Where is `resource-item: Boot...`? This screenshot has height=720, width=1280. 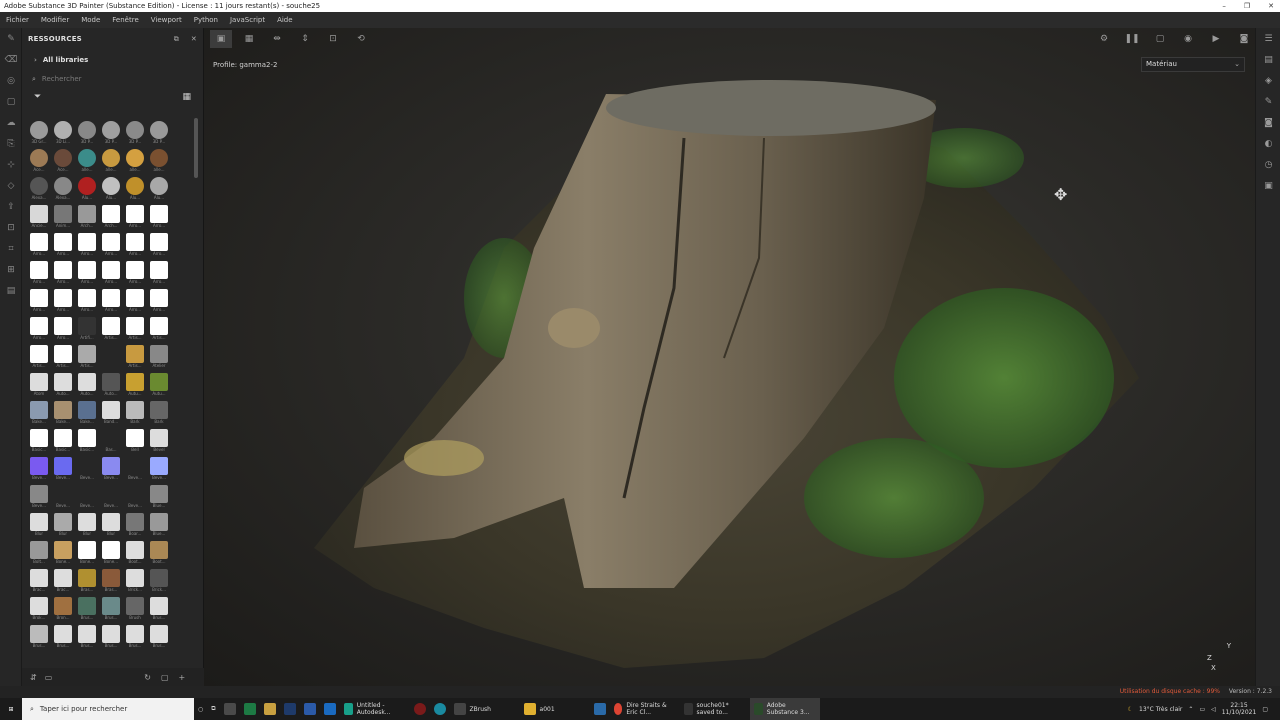
resource-item: Boot... is located at coordinates (135, 554).